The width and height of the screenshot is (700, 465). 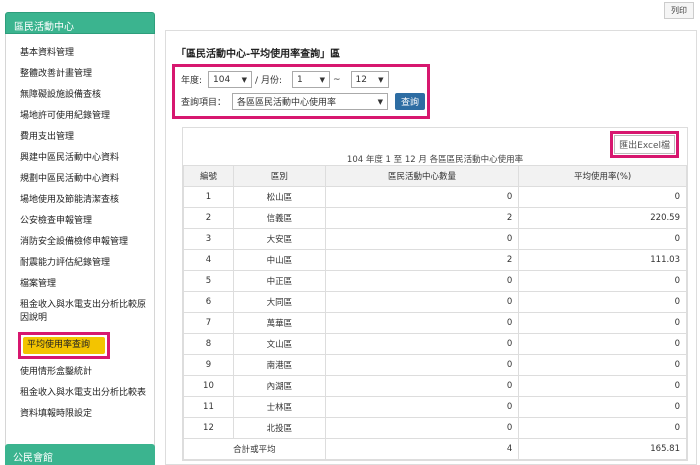 What do you see at coordinates (422, 176) in the screenshot?
I see `column-header-count: 區民活動中心數量` at bounding box center [422, 176].